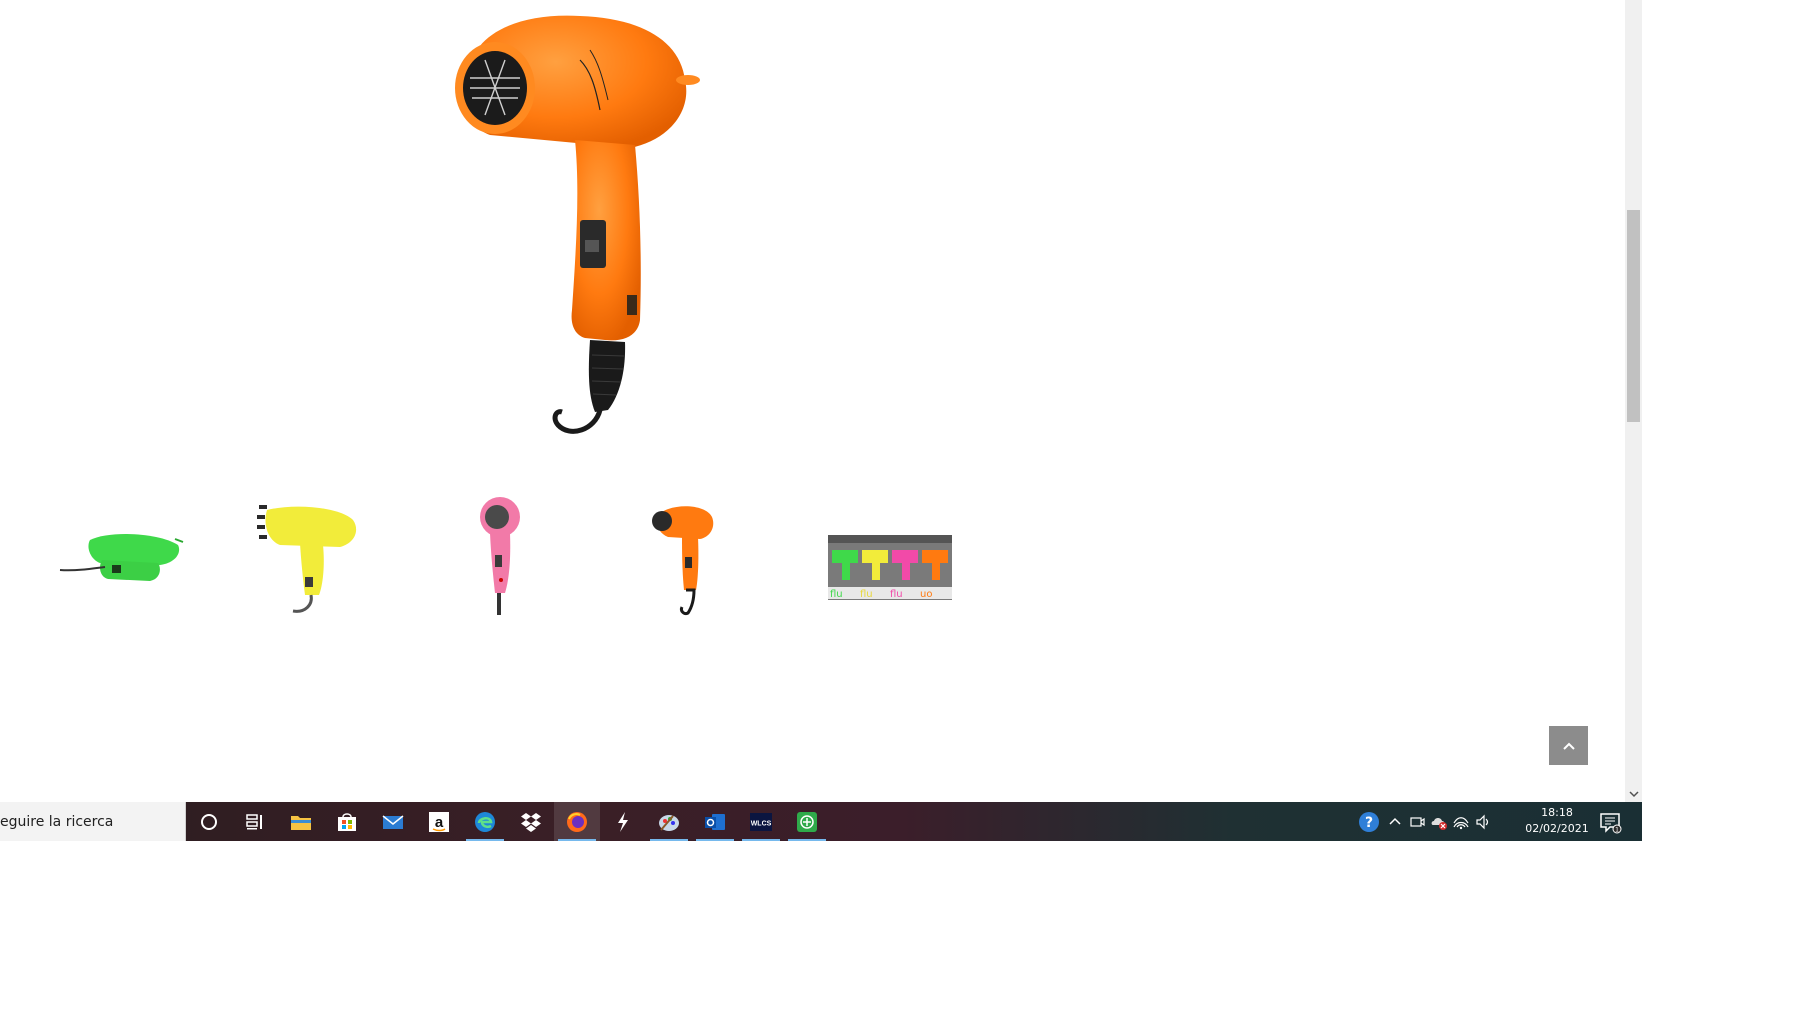  What do you see at coordinates (577, 821) in the screenshot?
I see `firefox-icon` at bounding box center [577, 821].